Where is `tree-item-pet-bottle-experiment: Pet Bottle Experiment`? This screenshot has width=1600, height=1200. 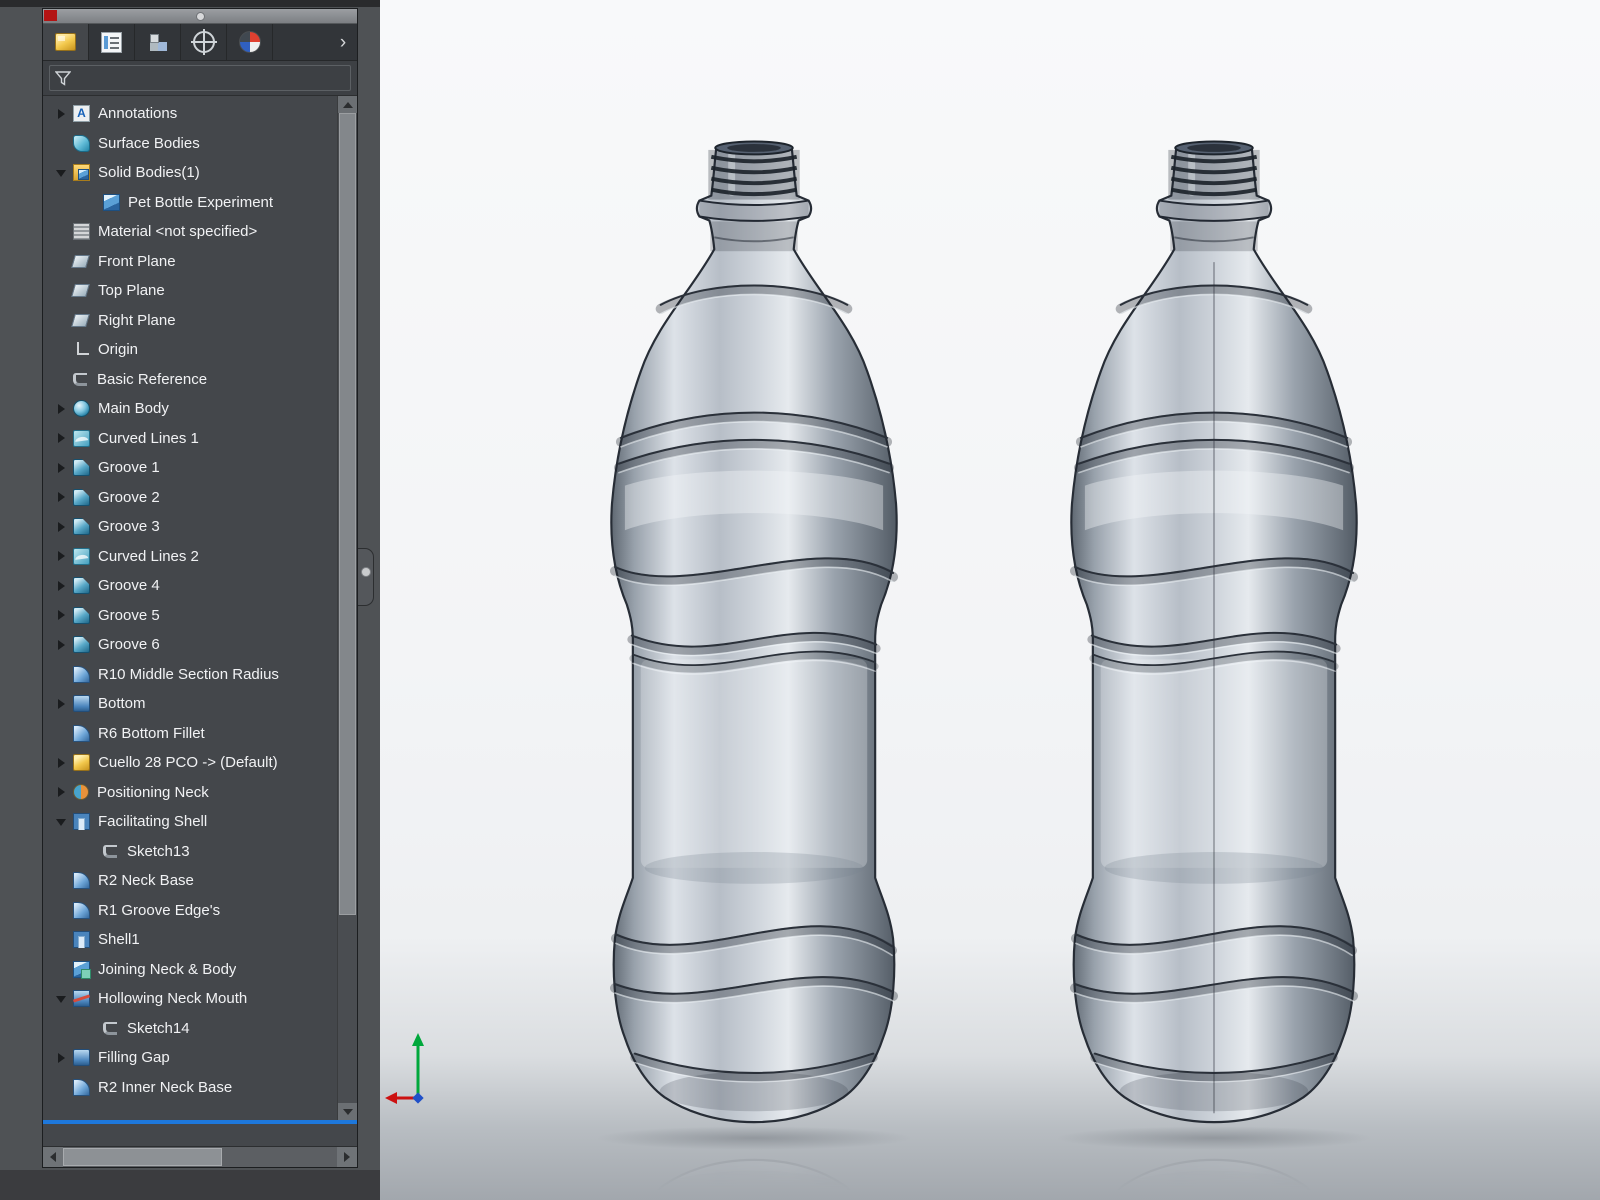 tree-item-pet-bottle-experiment: Pet Bottle Experiment is located at coordinates (190, 203).